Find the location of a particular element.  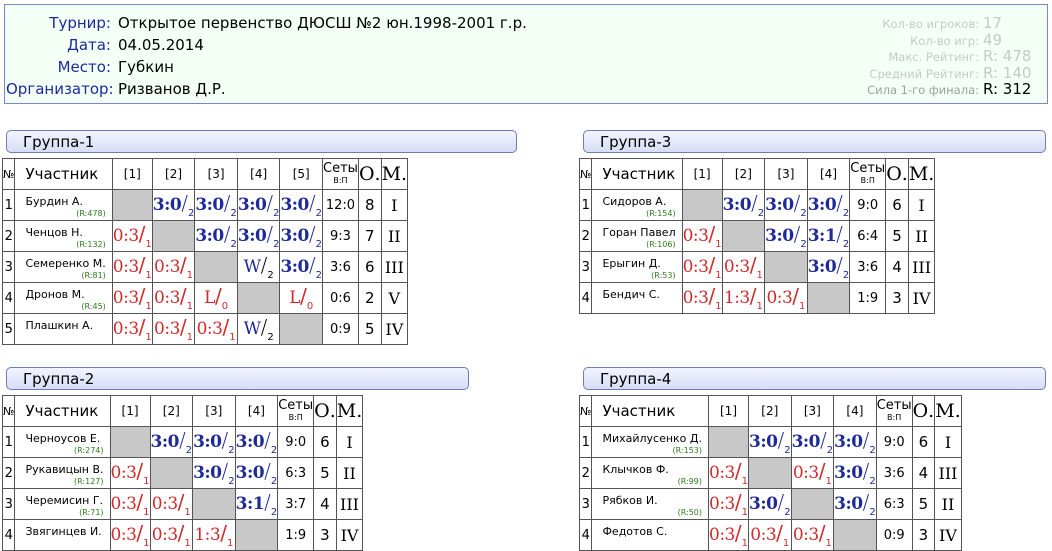

match-score: W is located at coordinates (252, 329).